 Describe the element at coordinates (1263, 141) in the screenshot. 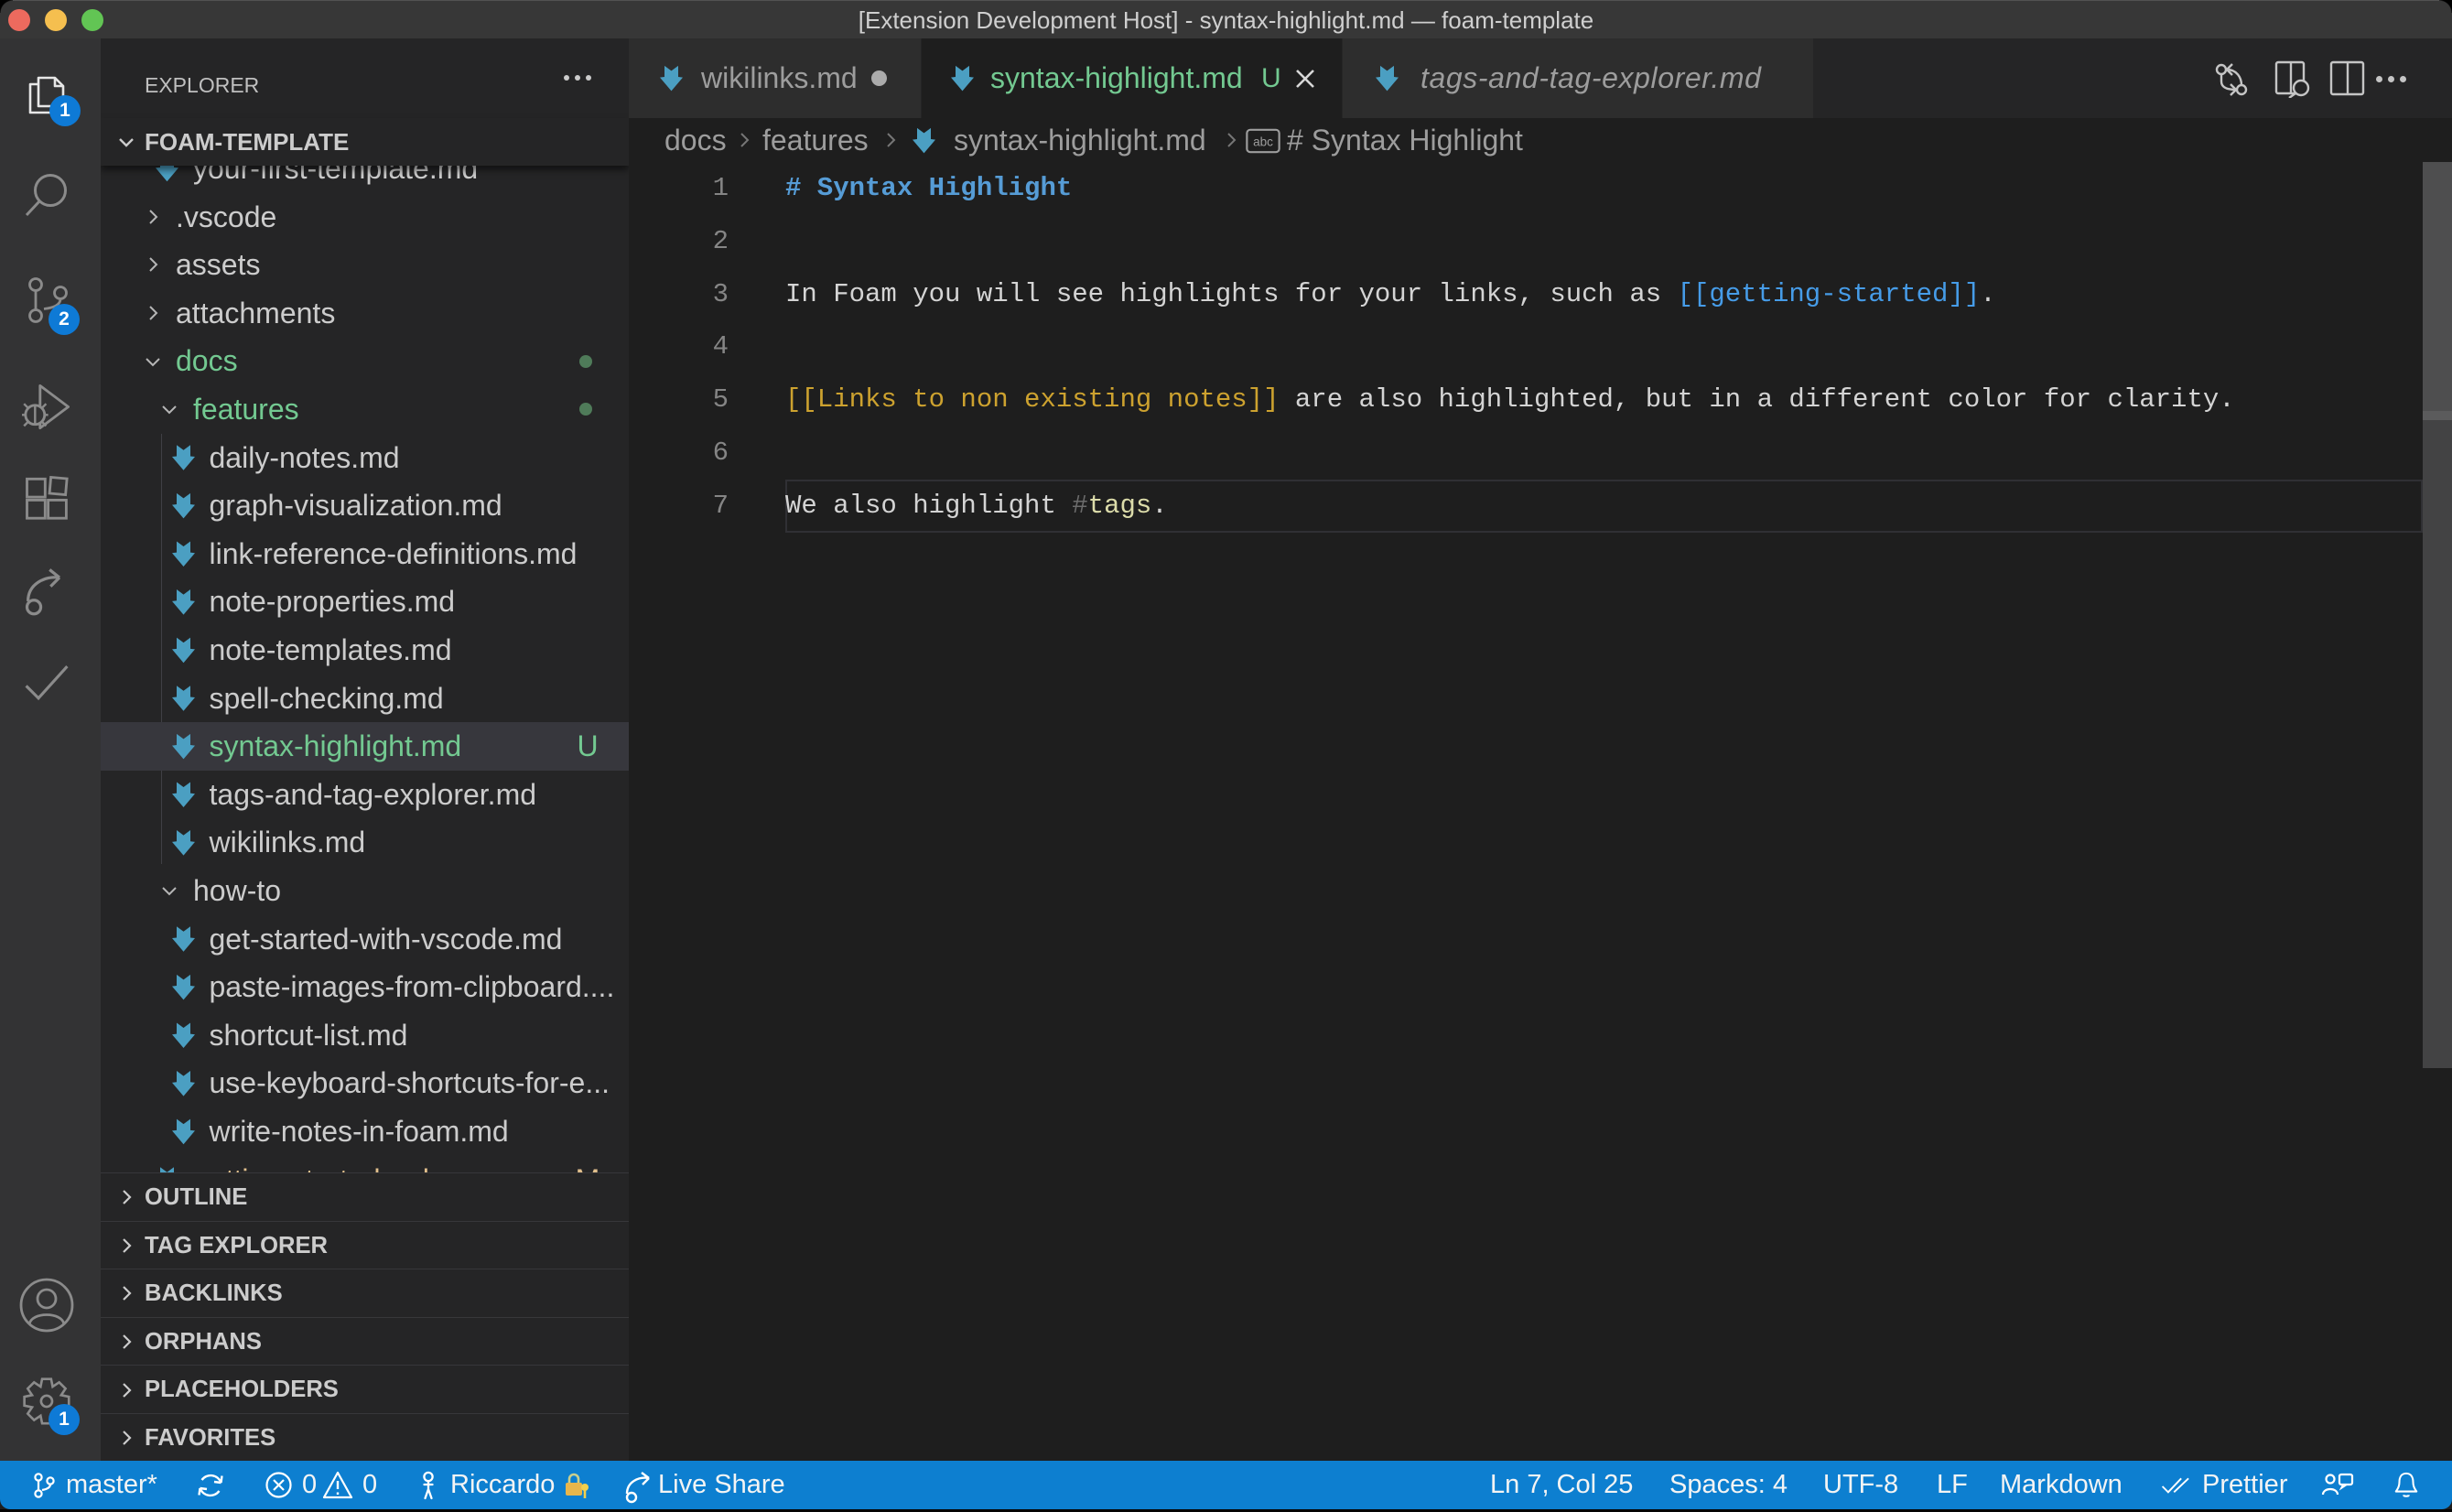

I see `svg-text: abc` at that location.